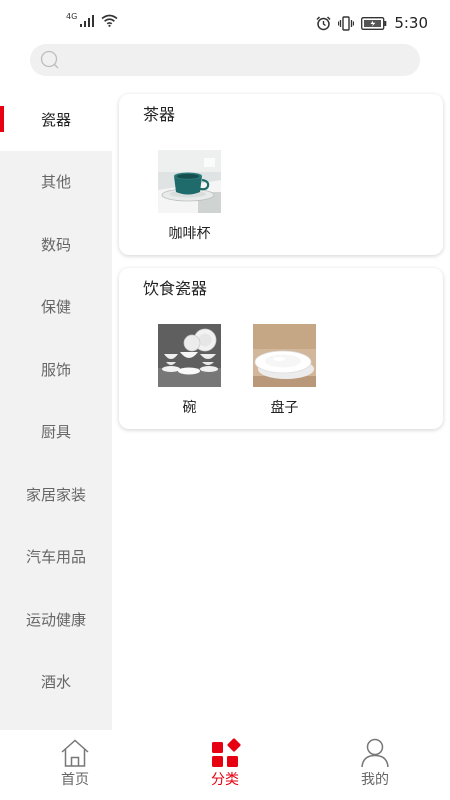 The height and width of the screenshot is (800, 450). What do you see at coordinates (56, 682) in the screenshot?
I see `sidebar-item-beverages: 酒水` at bounding box center [56, 682].